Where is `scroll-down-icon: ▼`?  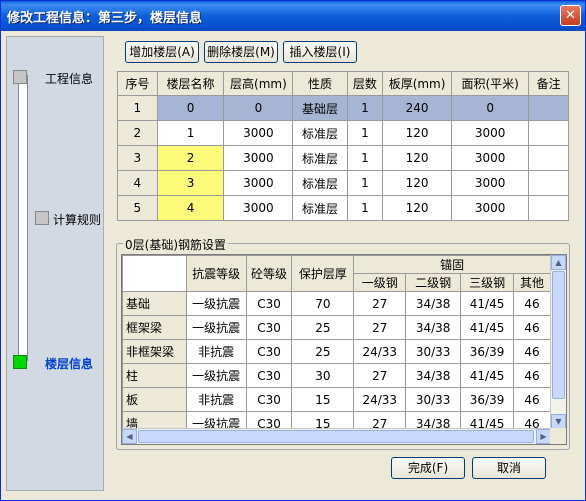 scroll-down-icon: ▼ is located at coordinates (558, 421).